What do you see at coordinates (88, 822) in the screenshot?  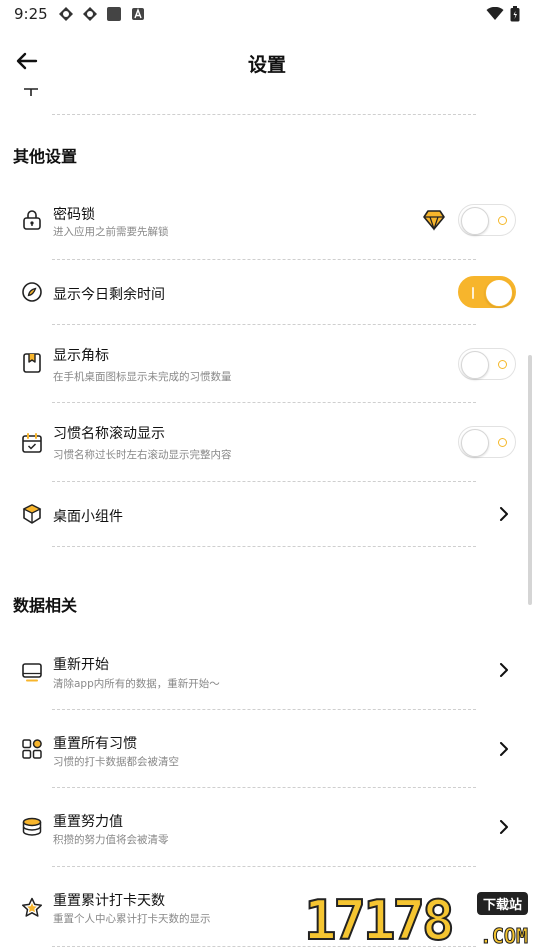 I see `setting-title: 重置努力值` at bounding box center [88, 822].